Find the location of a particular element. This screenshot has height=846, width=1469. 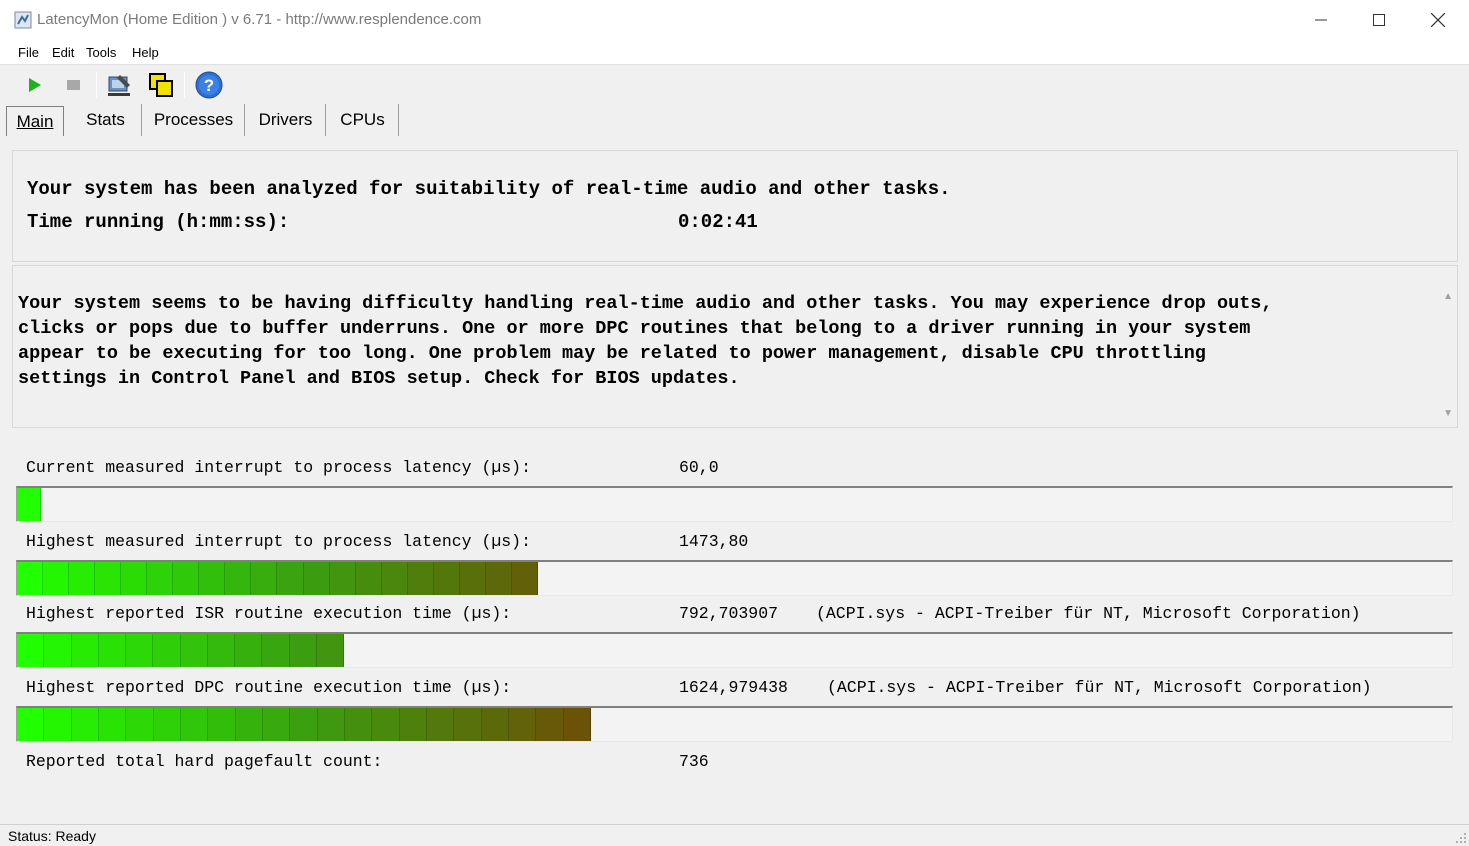

tab-cpus-label: CPUs is located at coordinates (362, 119).